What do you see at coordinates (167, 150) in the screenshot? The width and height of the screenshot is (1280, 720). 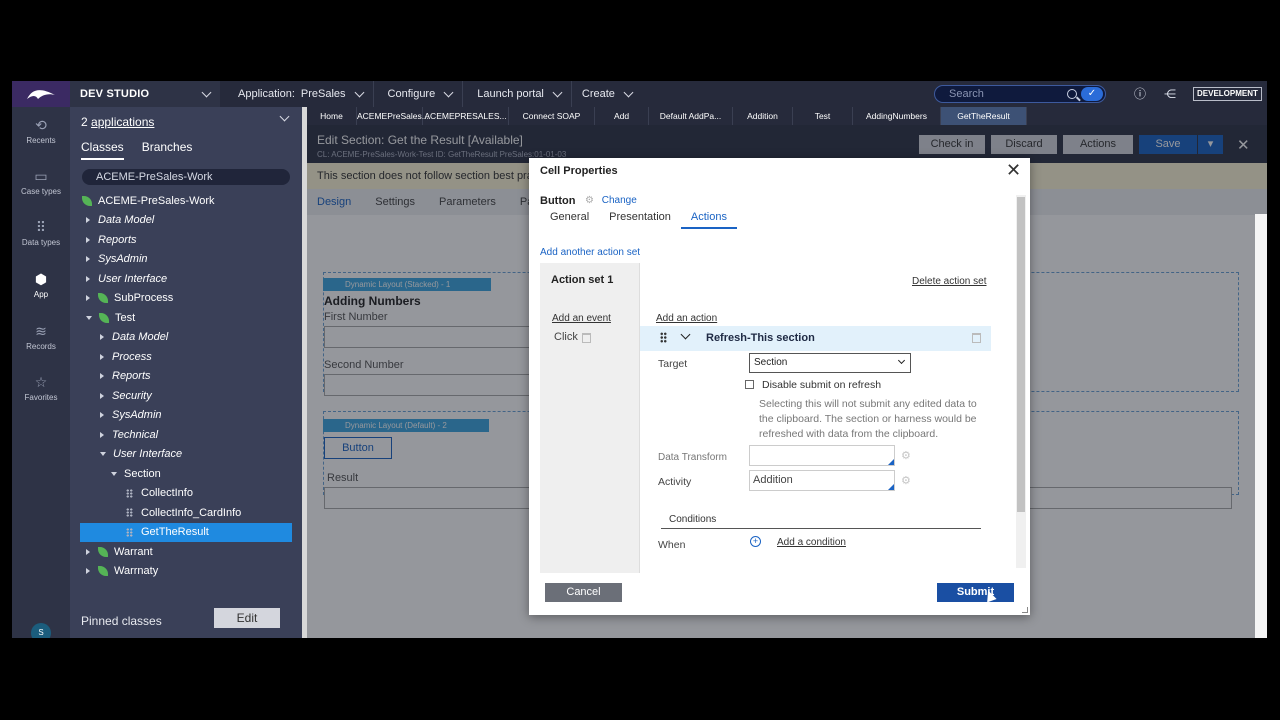 I see `tab-branches: Branches` at bounding box center [167, 150].